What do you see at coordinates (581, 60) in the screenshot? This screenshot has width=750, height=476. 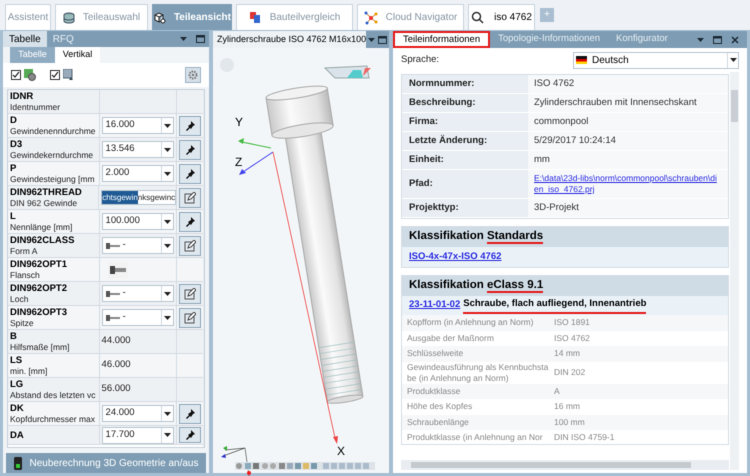 I see `flag-icon` at bounding box center [581, 60].